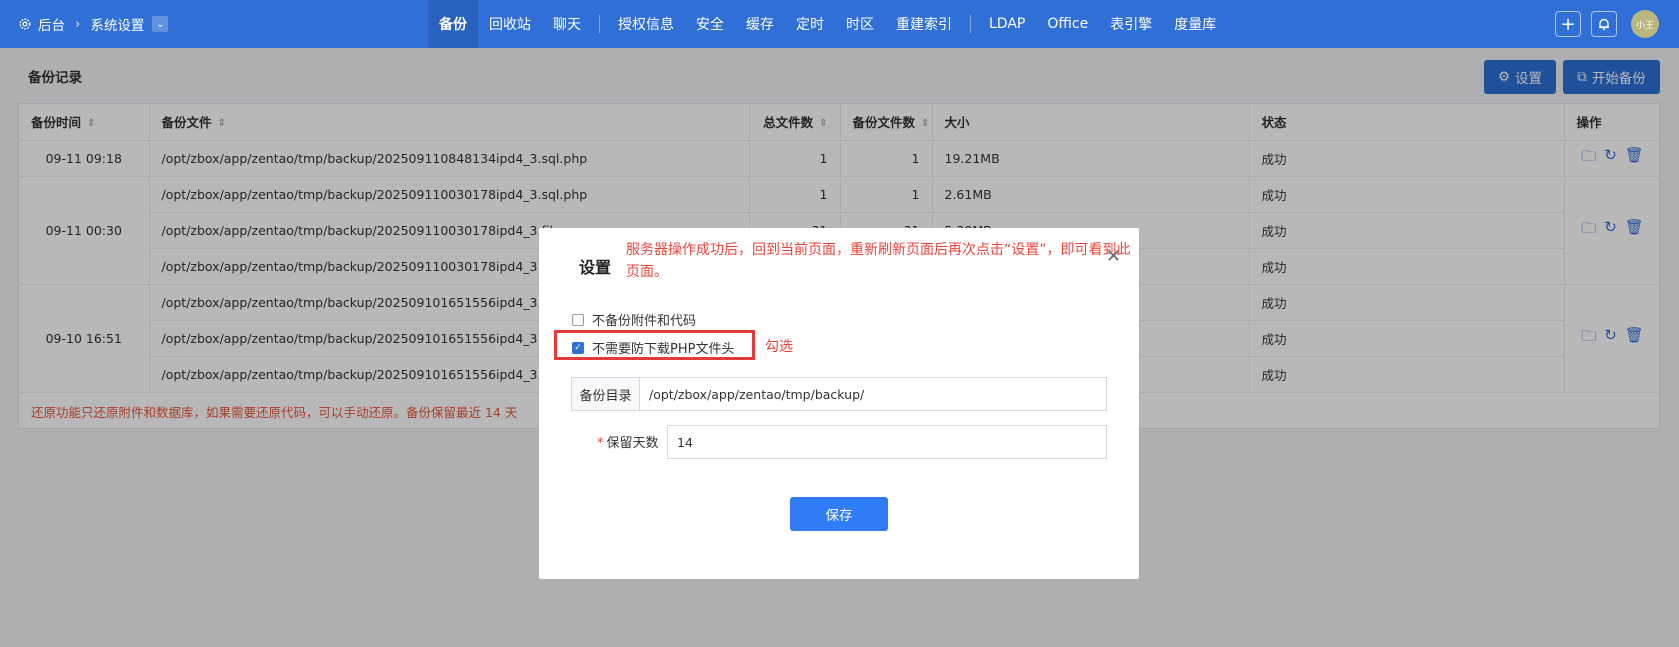 This screenshot has height=647, width=1679. I want to click on option-no-php-header: ✓ 不需要防下载PHP文件头, so click(653, 347).